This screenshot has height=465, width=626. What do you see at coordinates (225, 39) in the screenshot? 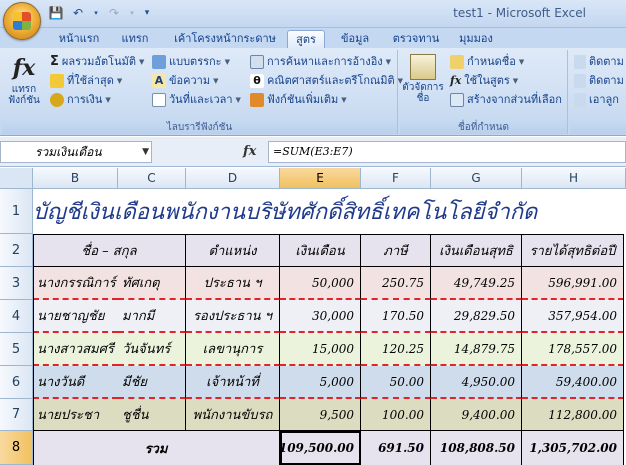
I see `tab-page-layout: เค้าโครงหน้ากระดาษ` at bounding box center [225, 39].